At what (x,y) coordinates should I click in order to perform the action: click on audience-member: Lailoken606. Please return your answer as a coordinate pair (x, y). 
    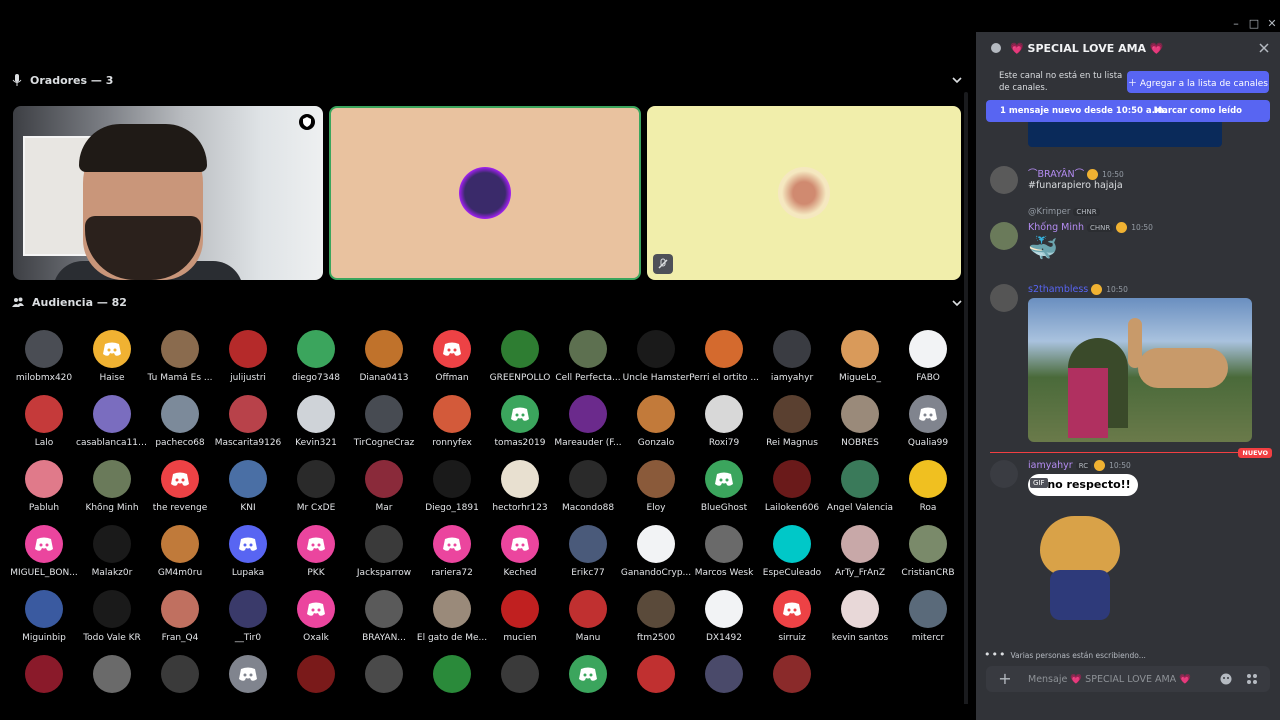
    Looking at the image, I should click on (792, 490).